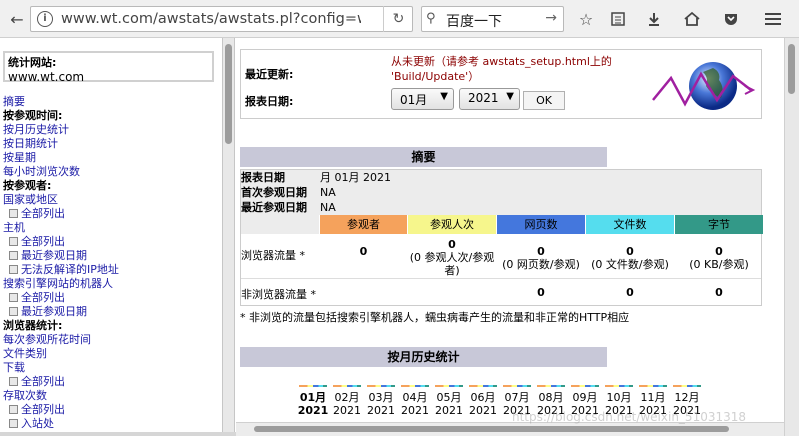 The width and height of the screenshot is (799, 436). I want to click on cell-subvalue: (0 网页数/参观), so click(541, 264).